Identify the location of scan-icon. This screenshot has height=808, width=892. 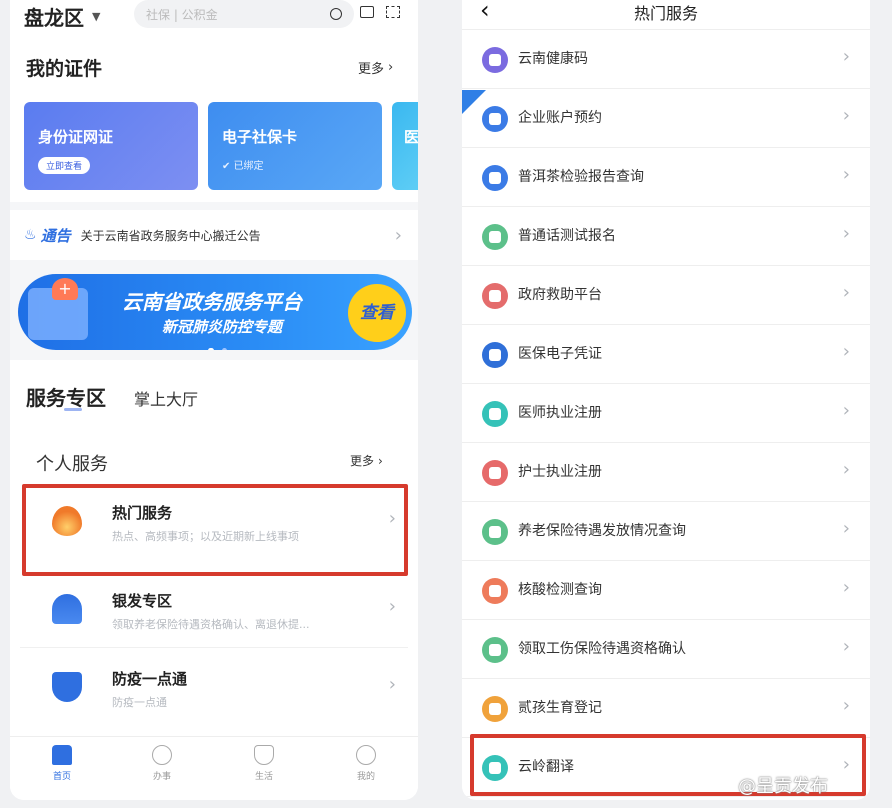
(393, 12).